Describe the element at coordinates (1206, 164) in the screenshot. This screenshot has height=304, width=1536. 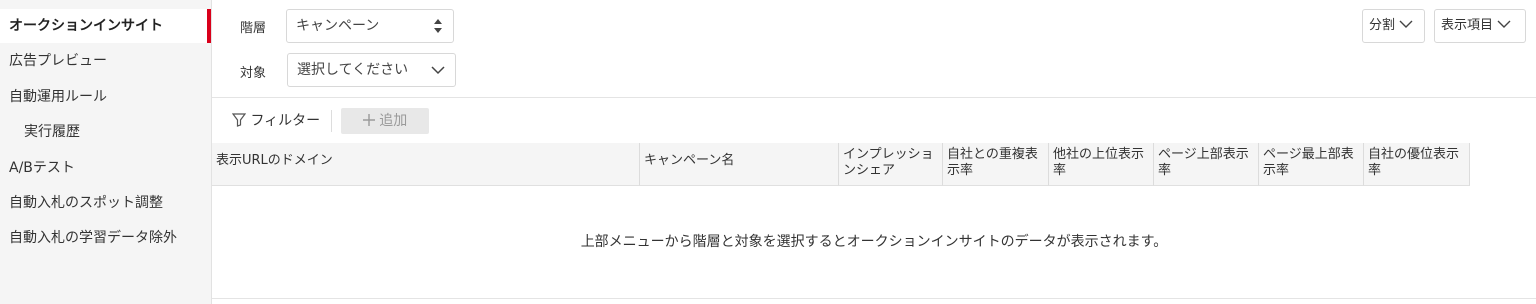
I see `column-header-top-of-page-rate: ページ上部表示率` at that location.